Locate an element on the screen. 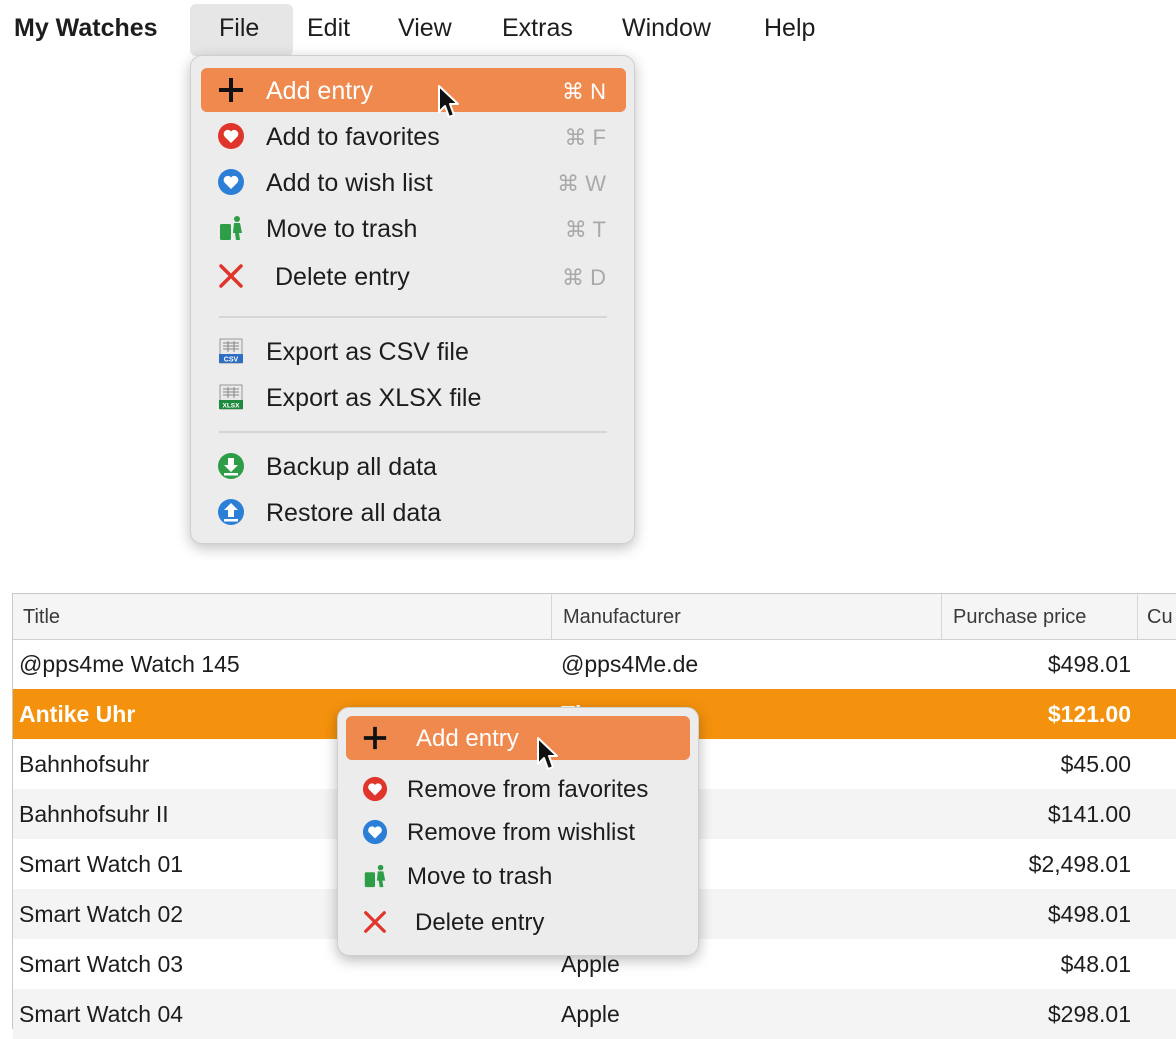 The image size is (1176, 1039). menu-item-add-to-favorites: Add to favorites ⌘ F is located at coordinates (413, 136).